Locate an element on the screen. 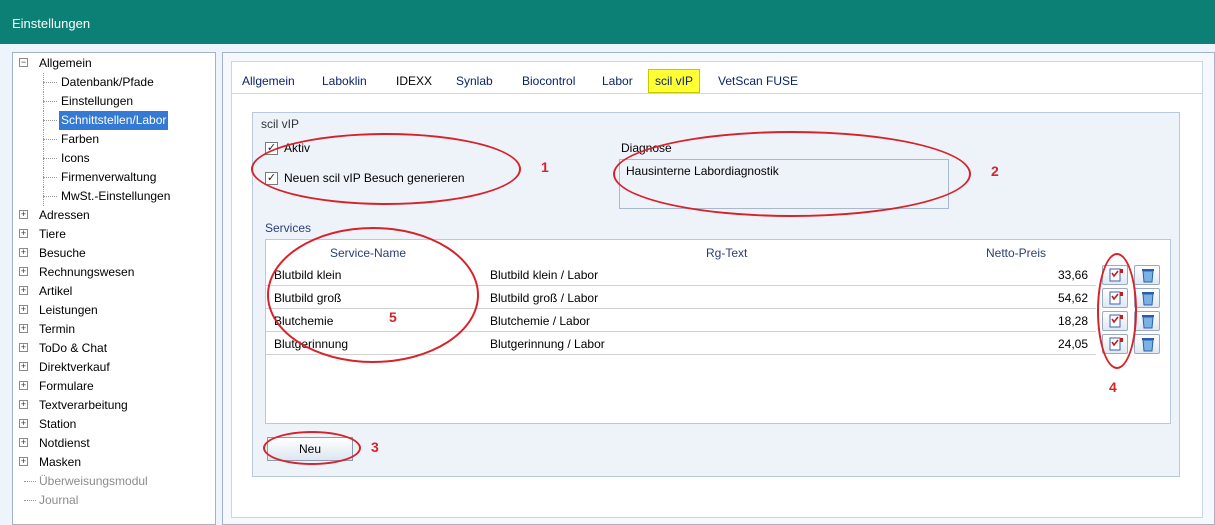  col-rg-text: Rg-Text is located at coordinates (726, 253).